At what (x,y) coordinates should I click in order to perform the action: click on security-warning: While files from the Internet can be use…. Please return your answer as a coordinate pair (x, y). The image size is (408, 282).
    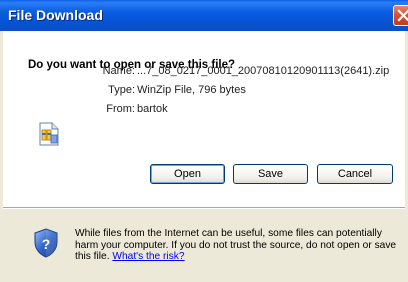
    Looking at the image, I should click on (240, 245).